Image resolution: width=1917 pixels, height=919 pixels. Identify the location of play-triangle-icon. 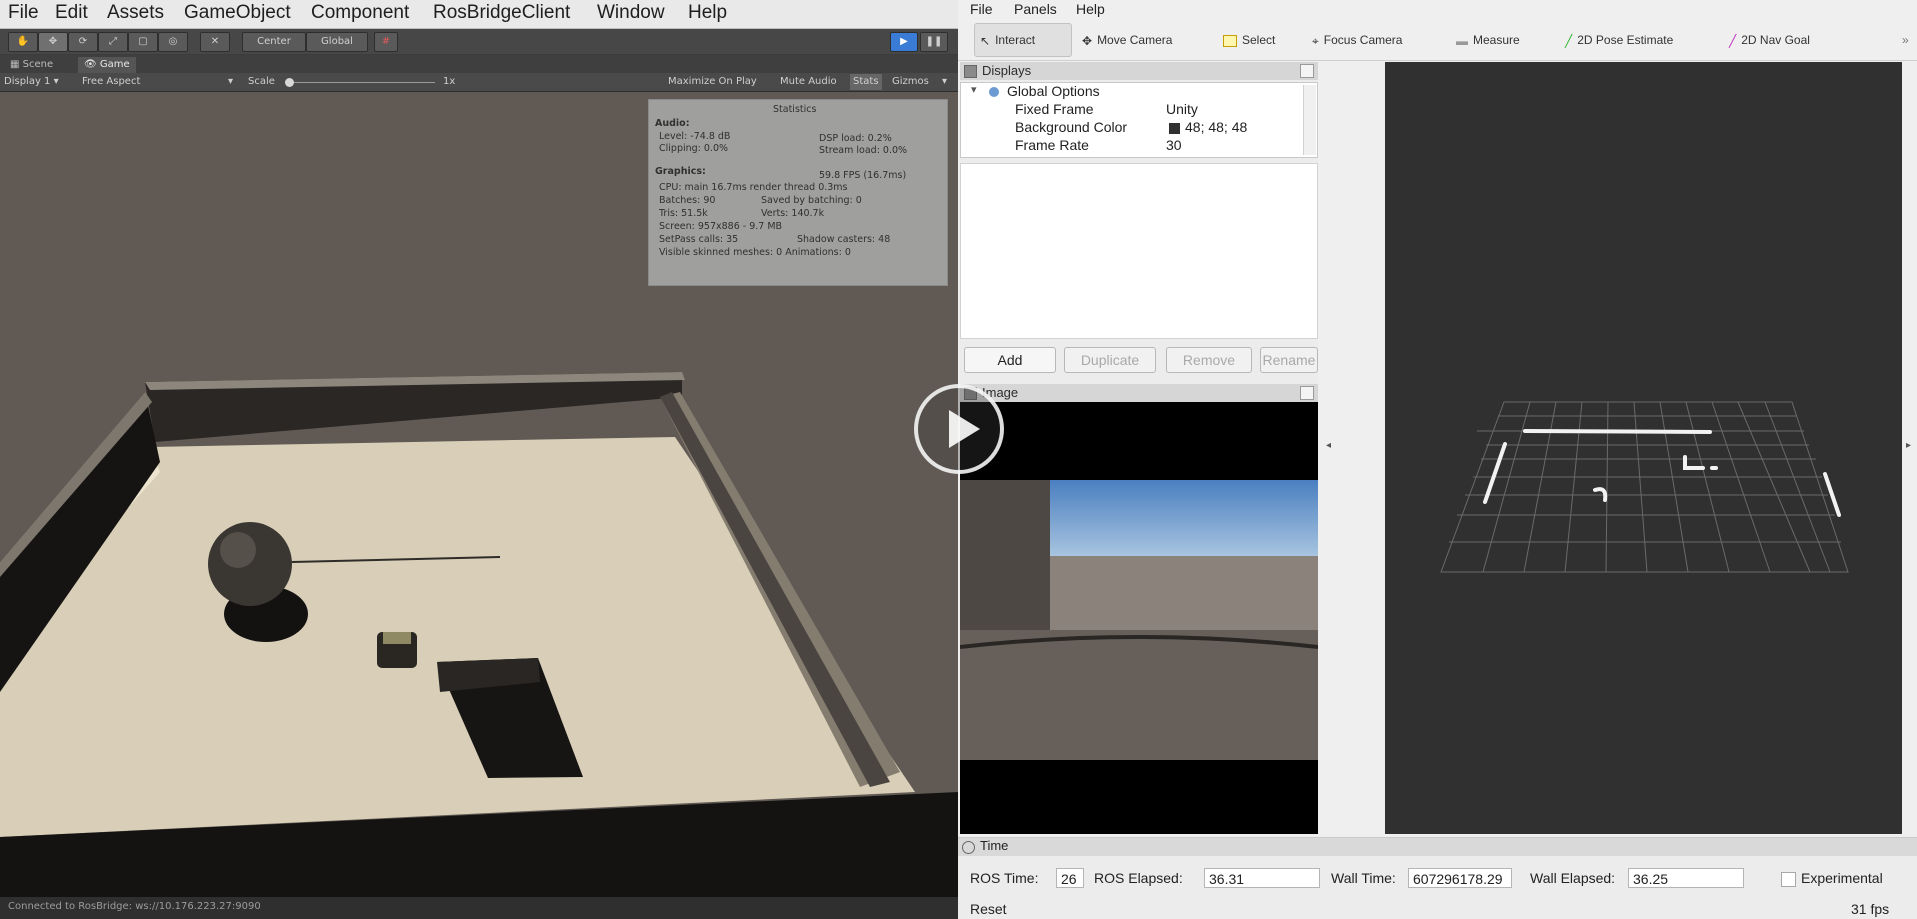
(964, 429).